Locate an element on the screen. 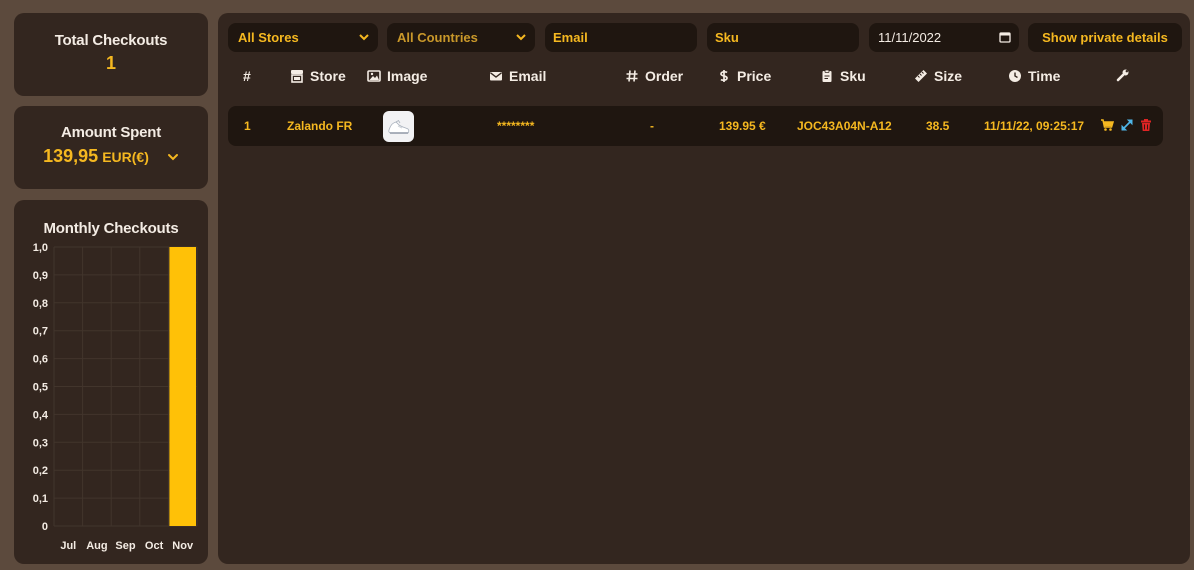 The image size is (1194, 570). amount-spent-value: 139,95 is located at coordinates (71, 156).